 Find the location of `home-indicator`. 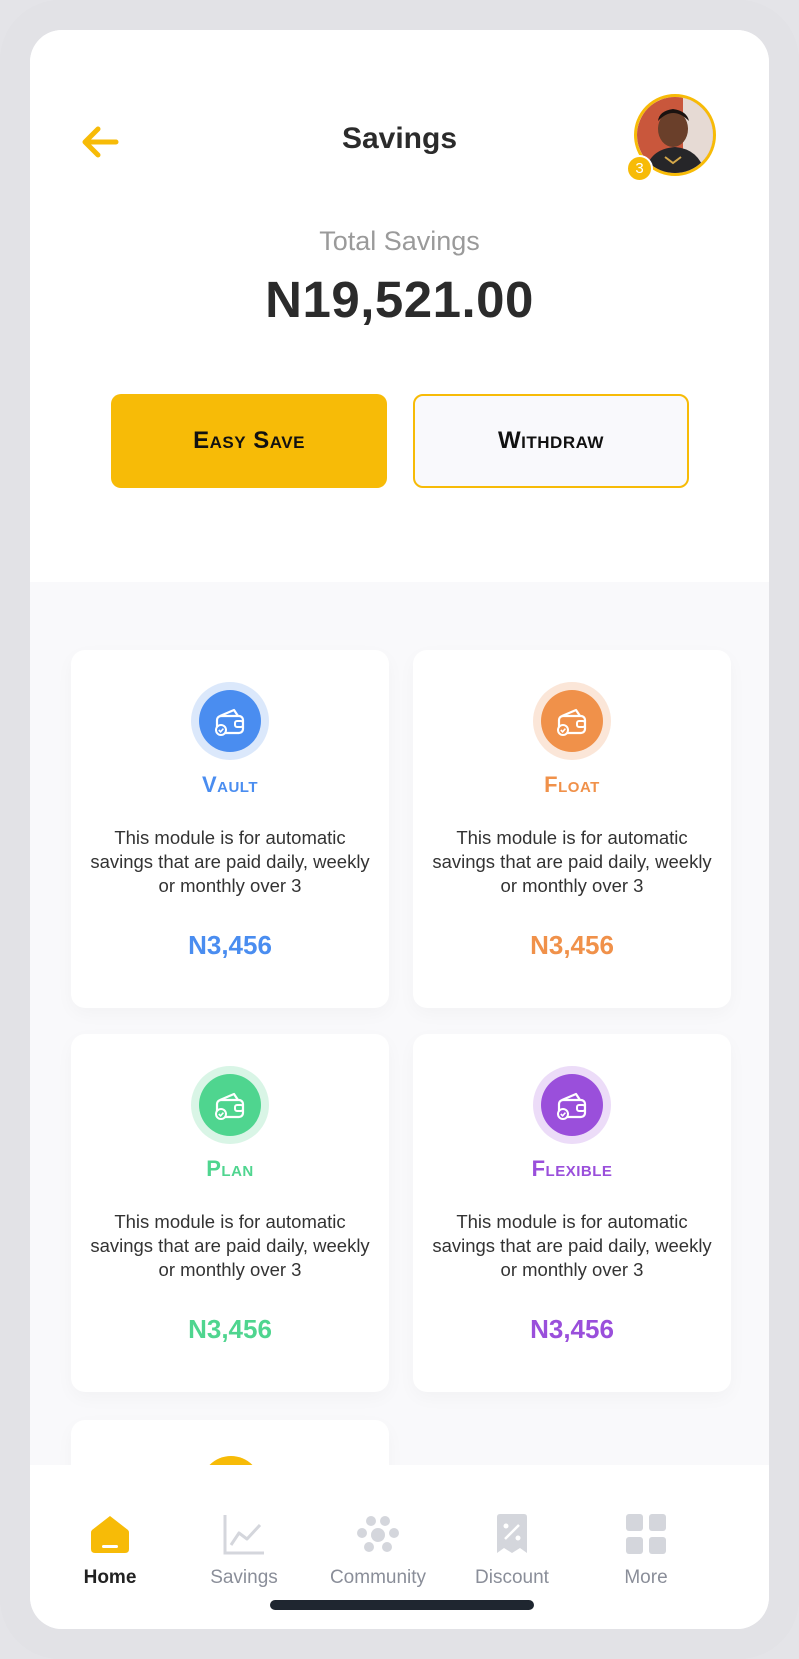

home-indicator is located at coordinates (402, 1605).